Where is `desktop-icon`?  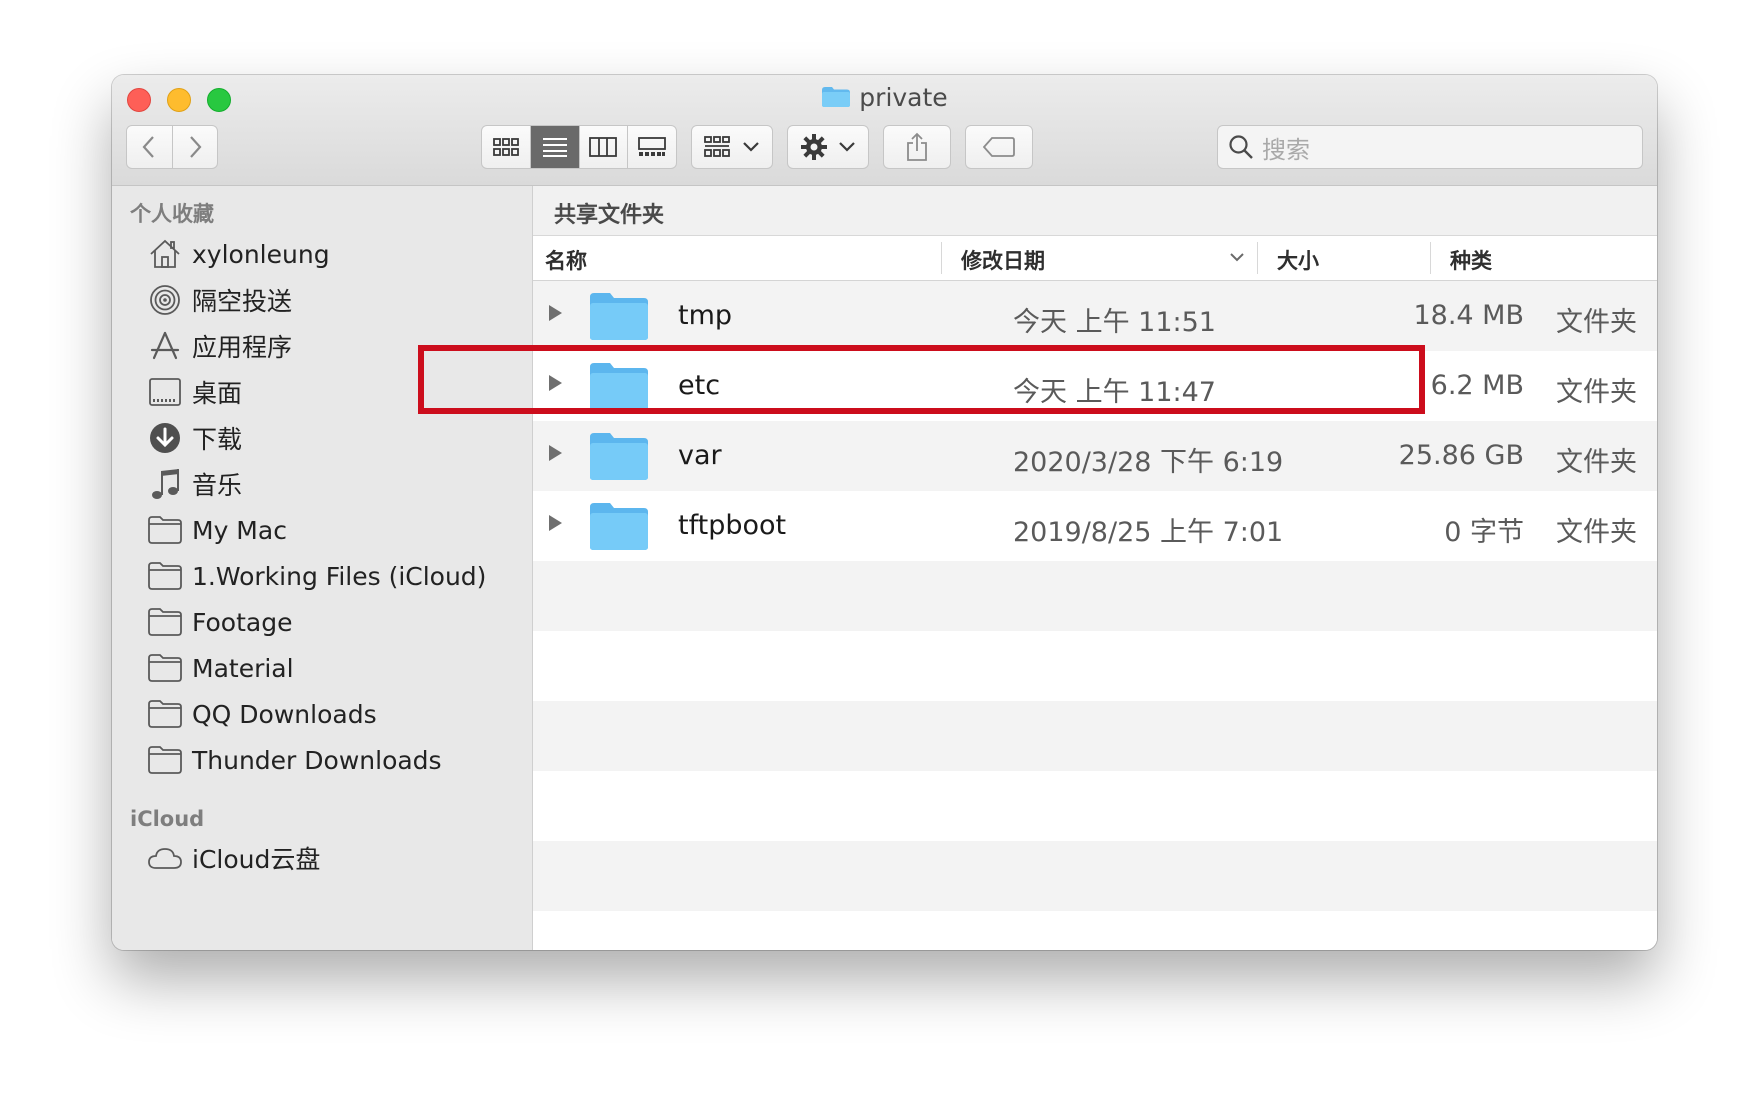
desktop-icon is located at coordinates (165, 392).